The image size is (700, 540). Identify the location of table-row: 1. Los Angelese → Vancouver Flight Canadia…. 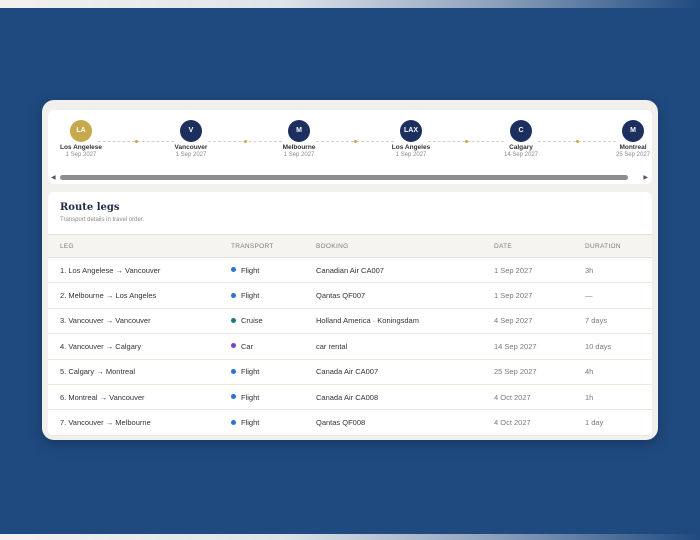
(350, 270).